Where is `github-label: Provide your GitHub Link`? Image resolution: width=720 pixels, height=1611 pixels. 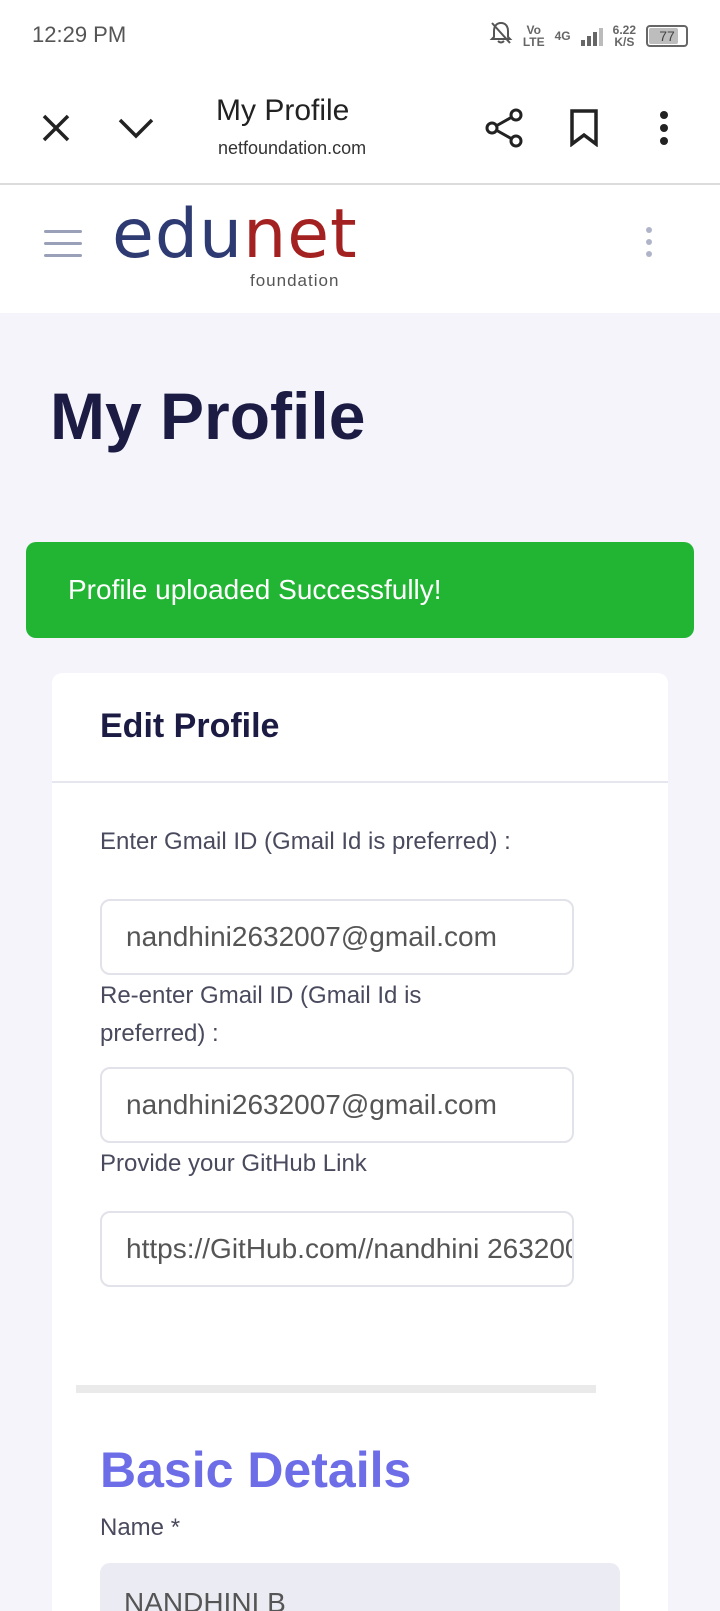
github-label: Provide your GitHub Link is located at coordinates (233, 1163).